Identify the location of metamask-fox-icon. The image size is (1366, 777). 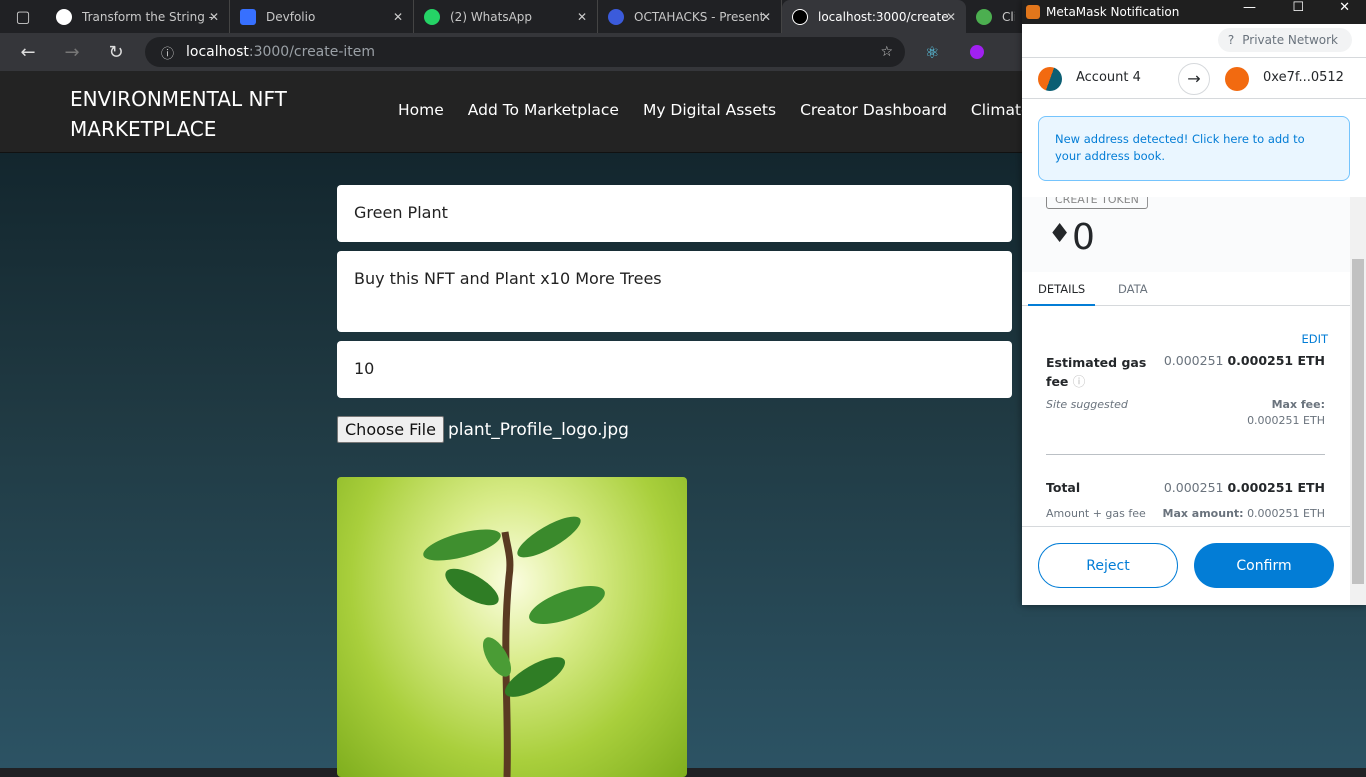
(1033, 12).